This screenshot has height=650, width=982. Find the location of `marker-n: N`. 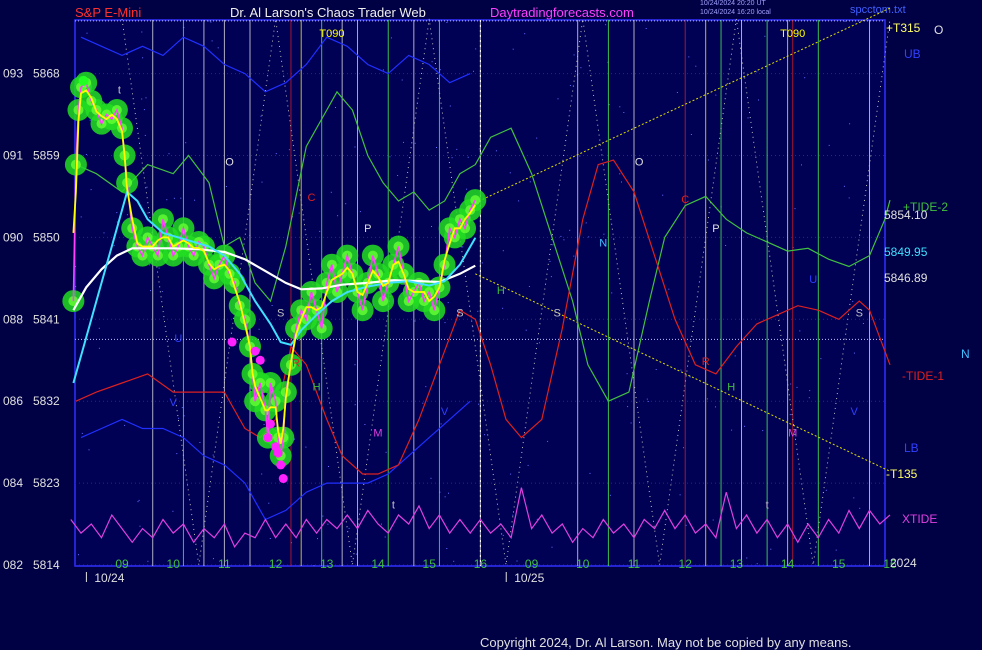

marker-n: N is located at coordinates (603, 244).